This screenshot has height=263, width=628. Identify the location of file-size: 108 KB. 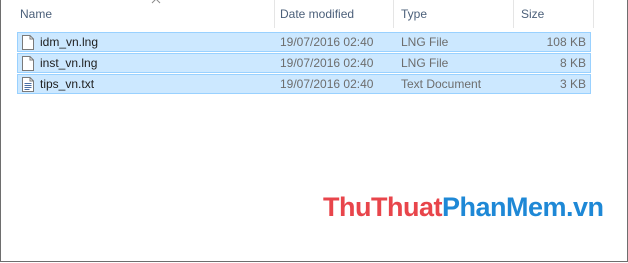
(566, 42).